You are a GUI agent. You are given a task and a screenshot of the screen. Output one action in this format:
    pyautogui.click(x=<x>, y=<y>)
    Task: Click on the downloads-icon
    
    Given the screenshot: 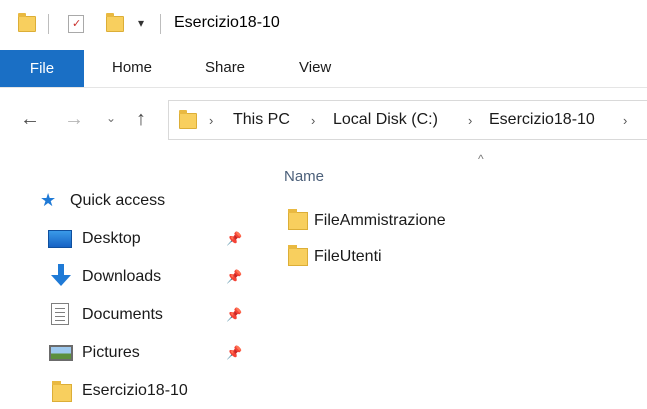 What is the action you would take?
    pyautogui.click(x=61, y=276)
    